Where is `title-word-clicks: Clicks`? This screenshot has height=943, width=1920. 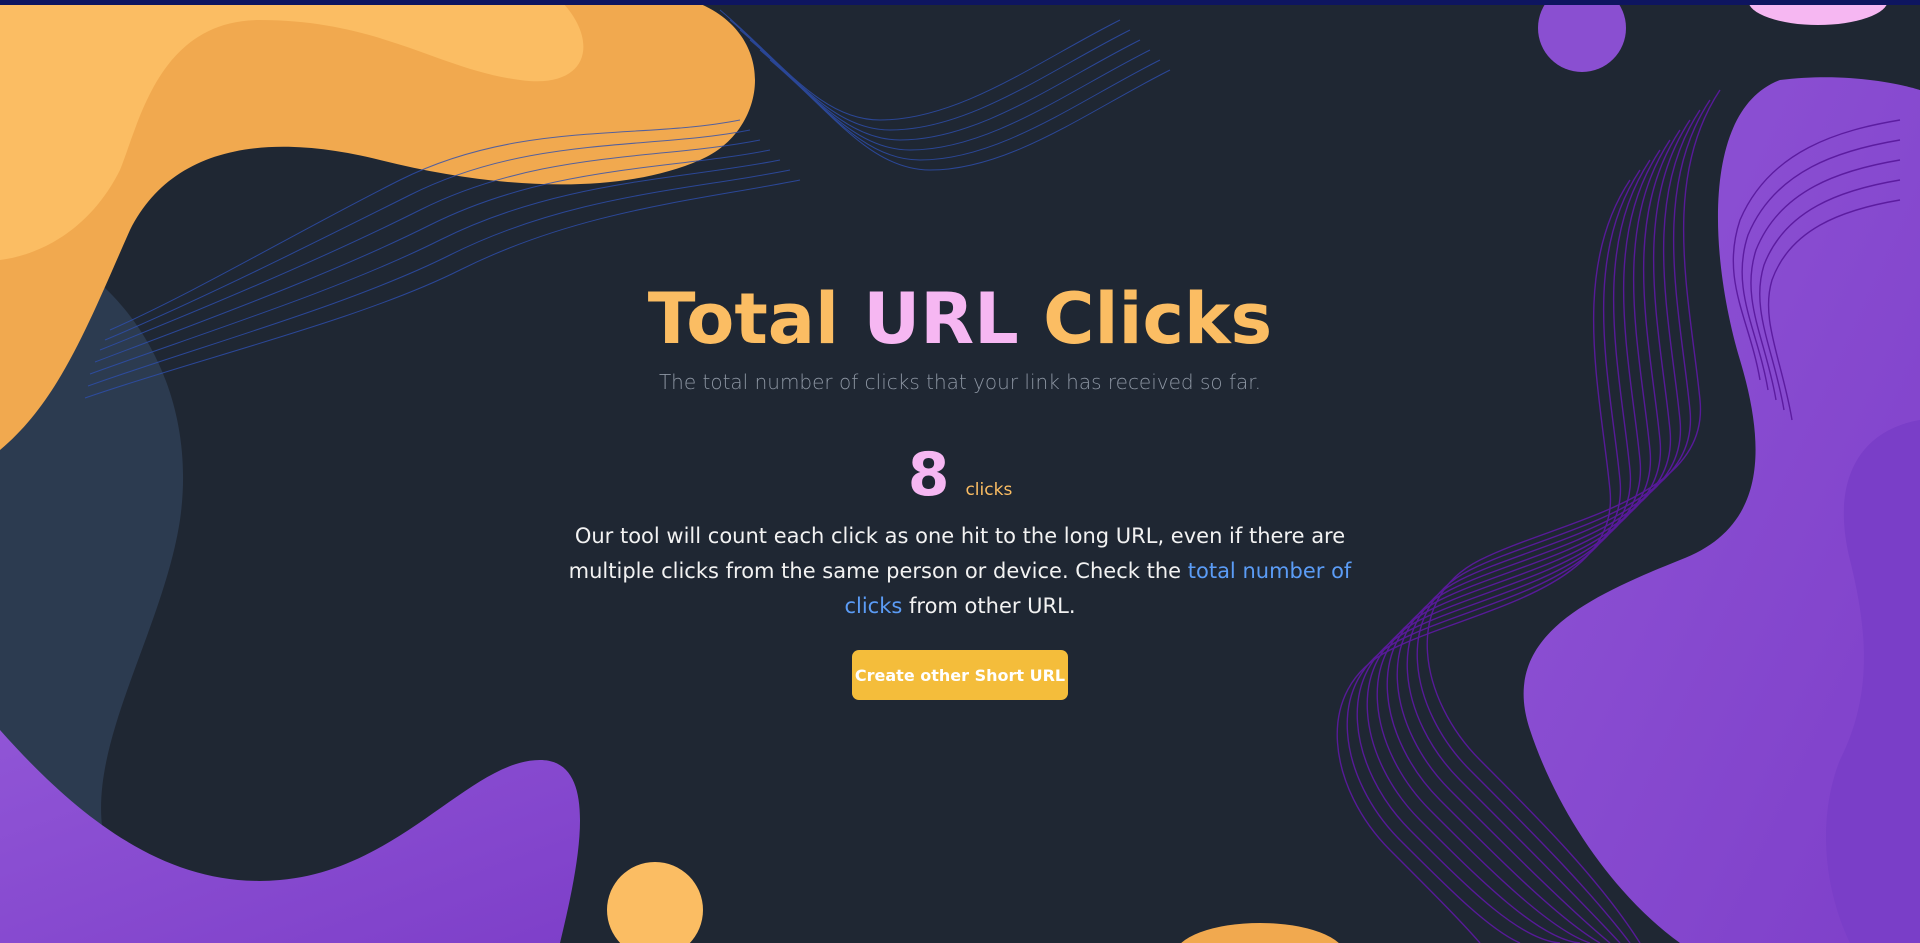
title-word-clicks: Clicks is located at coordinates (1158, 319).